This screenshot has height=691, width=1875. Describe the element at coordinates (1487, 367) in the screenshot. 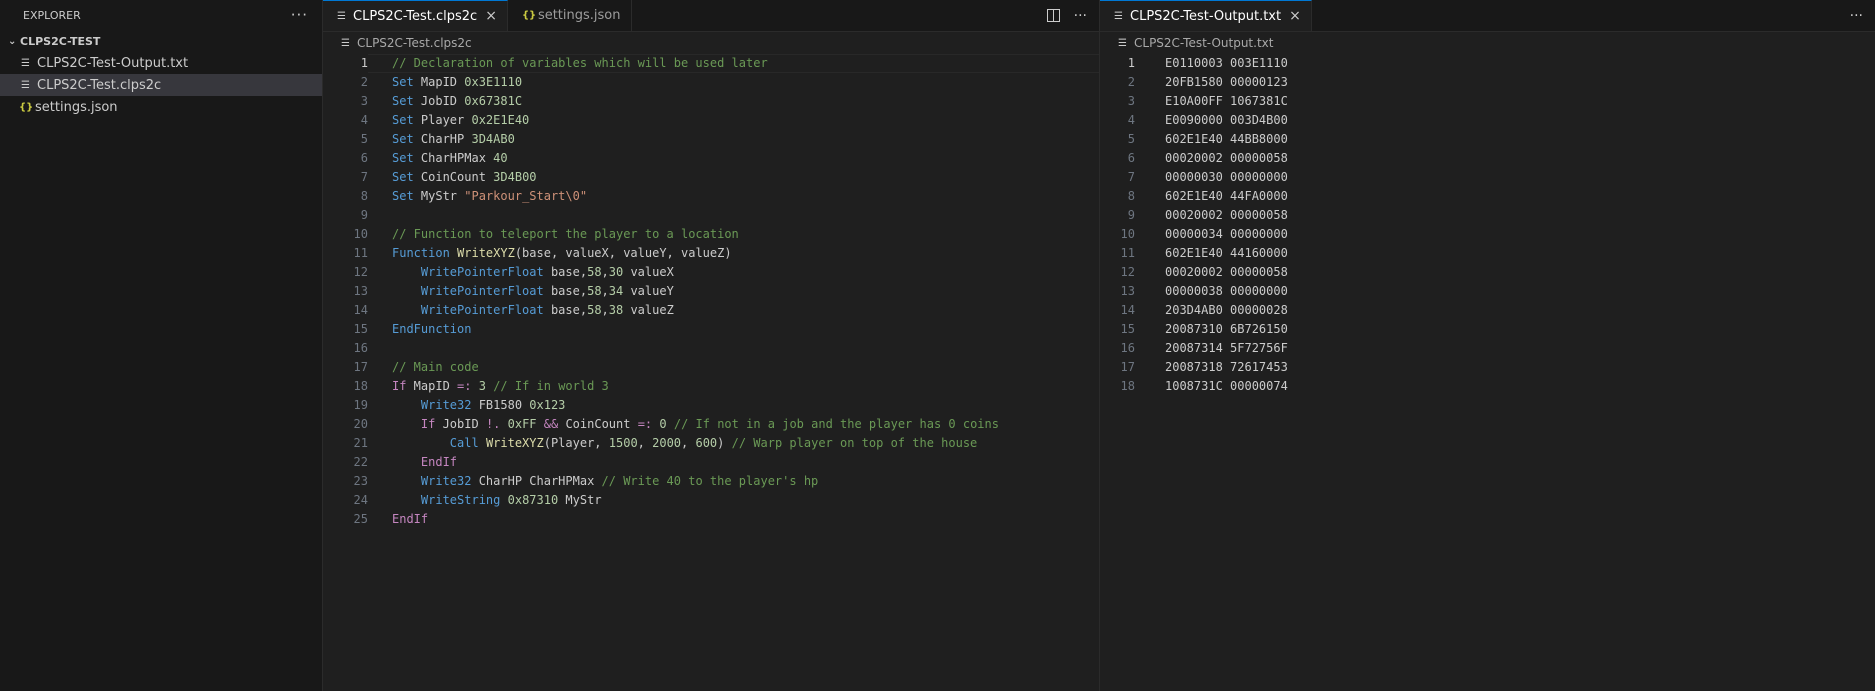

I see `output-line: 17 20087318 72617453` at that location.